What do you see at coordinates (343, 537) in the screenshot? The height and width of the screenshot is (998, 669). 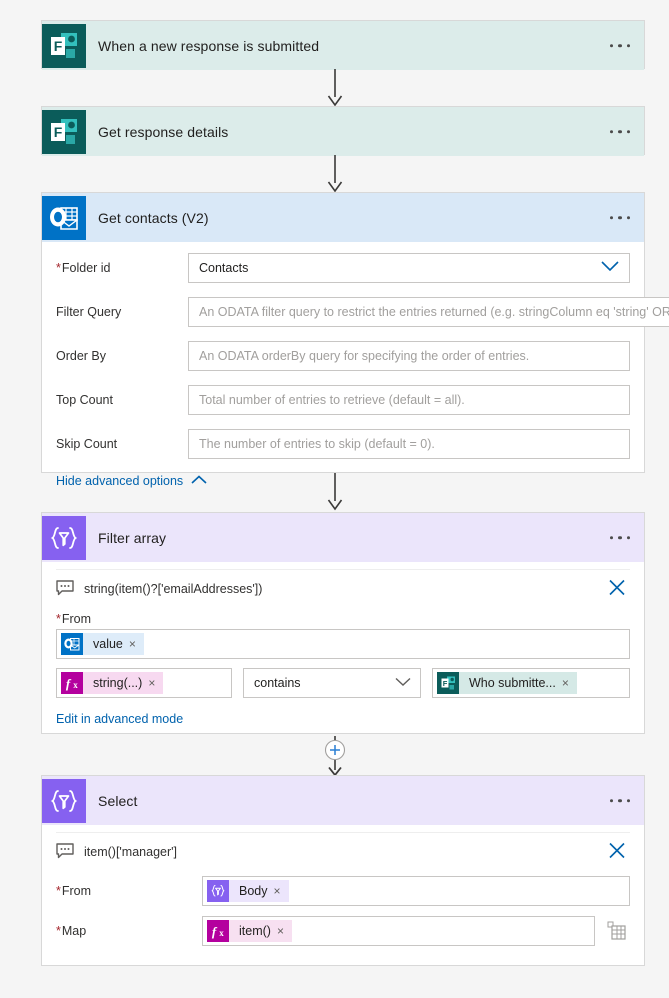 I see `step-header-filter-array: Filter array` at bounding box center [343, 537].